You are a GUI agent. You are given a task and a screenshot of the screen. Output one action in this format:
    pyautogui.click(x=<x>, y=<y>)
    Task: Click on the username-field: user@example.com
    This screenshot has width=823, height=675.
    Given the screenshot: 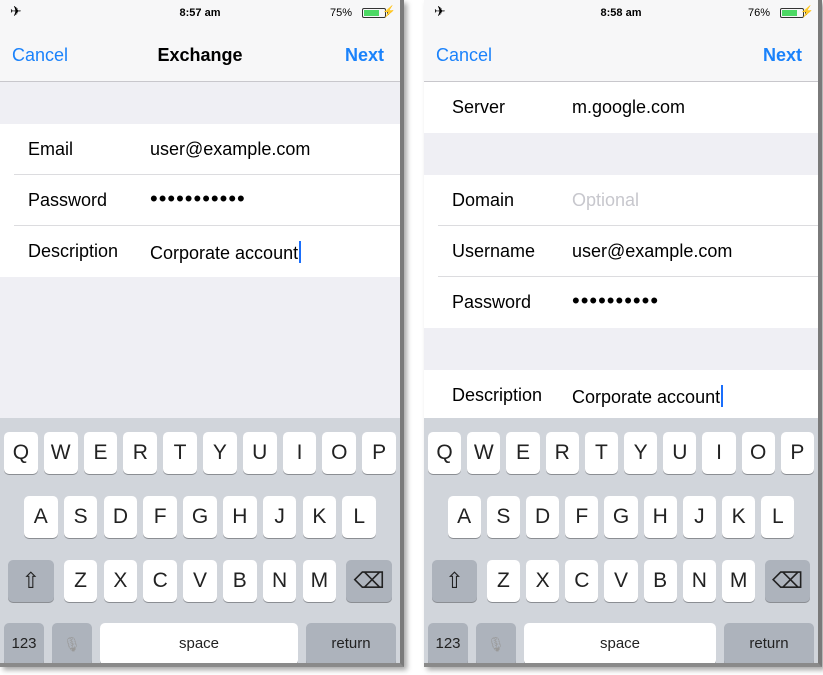 What is the action you would take?
    pyautogui.click(x=652, y=251)
    